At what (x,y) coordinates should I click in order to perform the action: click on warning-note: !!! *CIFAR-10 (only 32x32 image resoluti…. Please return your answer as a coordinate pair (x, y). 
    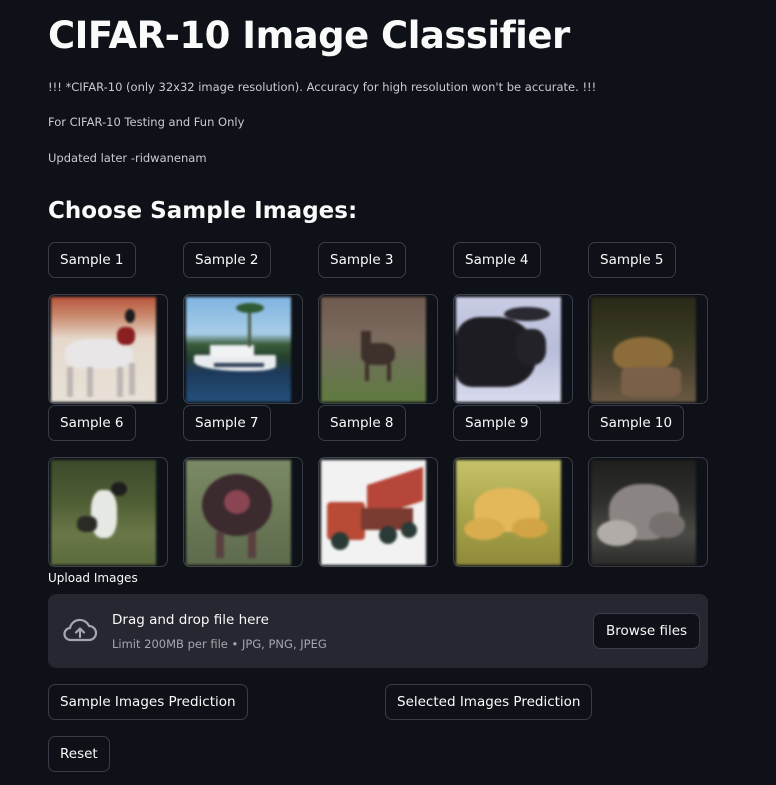
    Looking at the image, I should click on (322, 87).